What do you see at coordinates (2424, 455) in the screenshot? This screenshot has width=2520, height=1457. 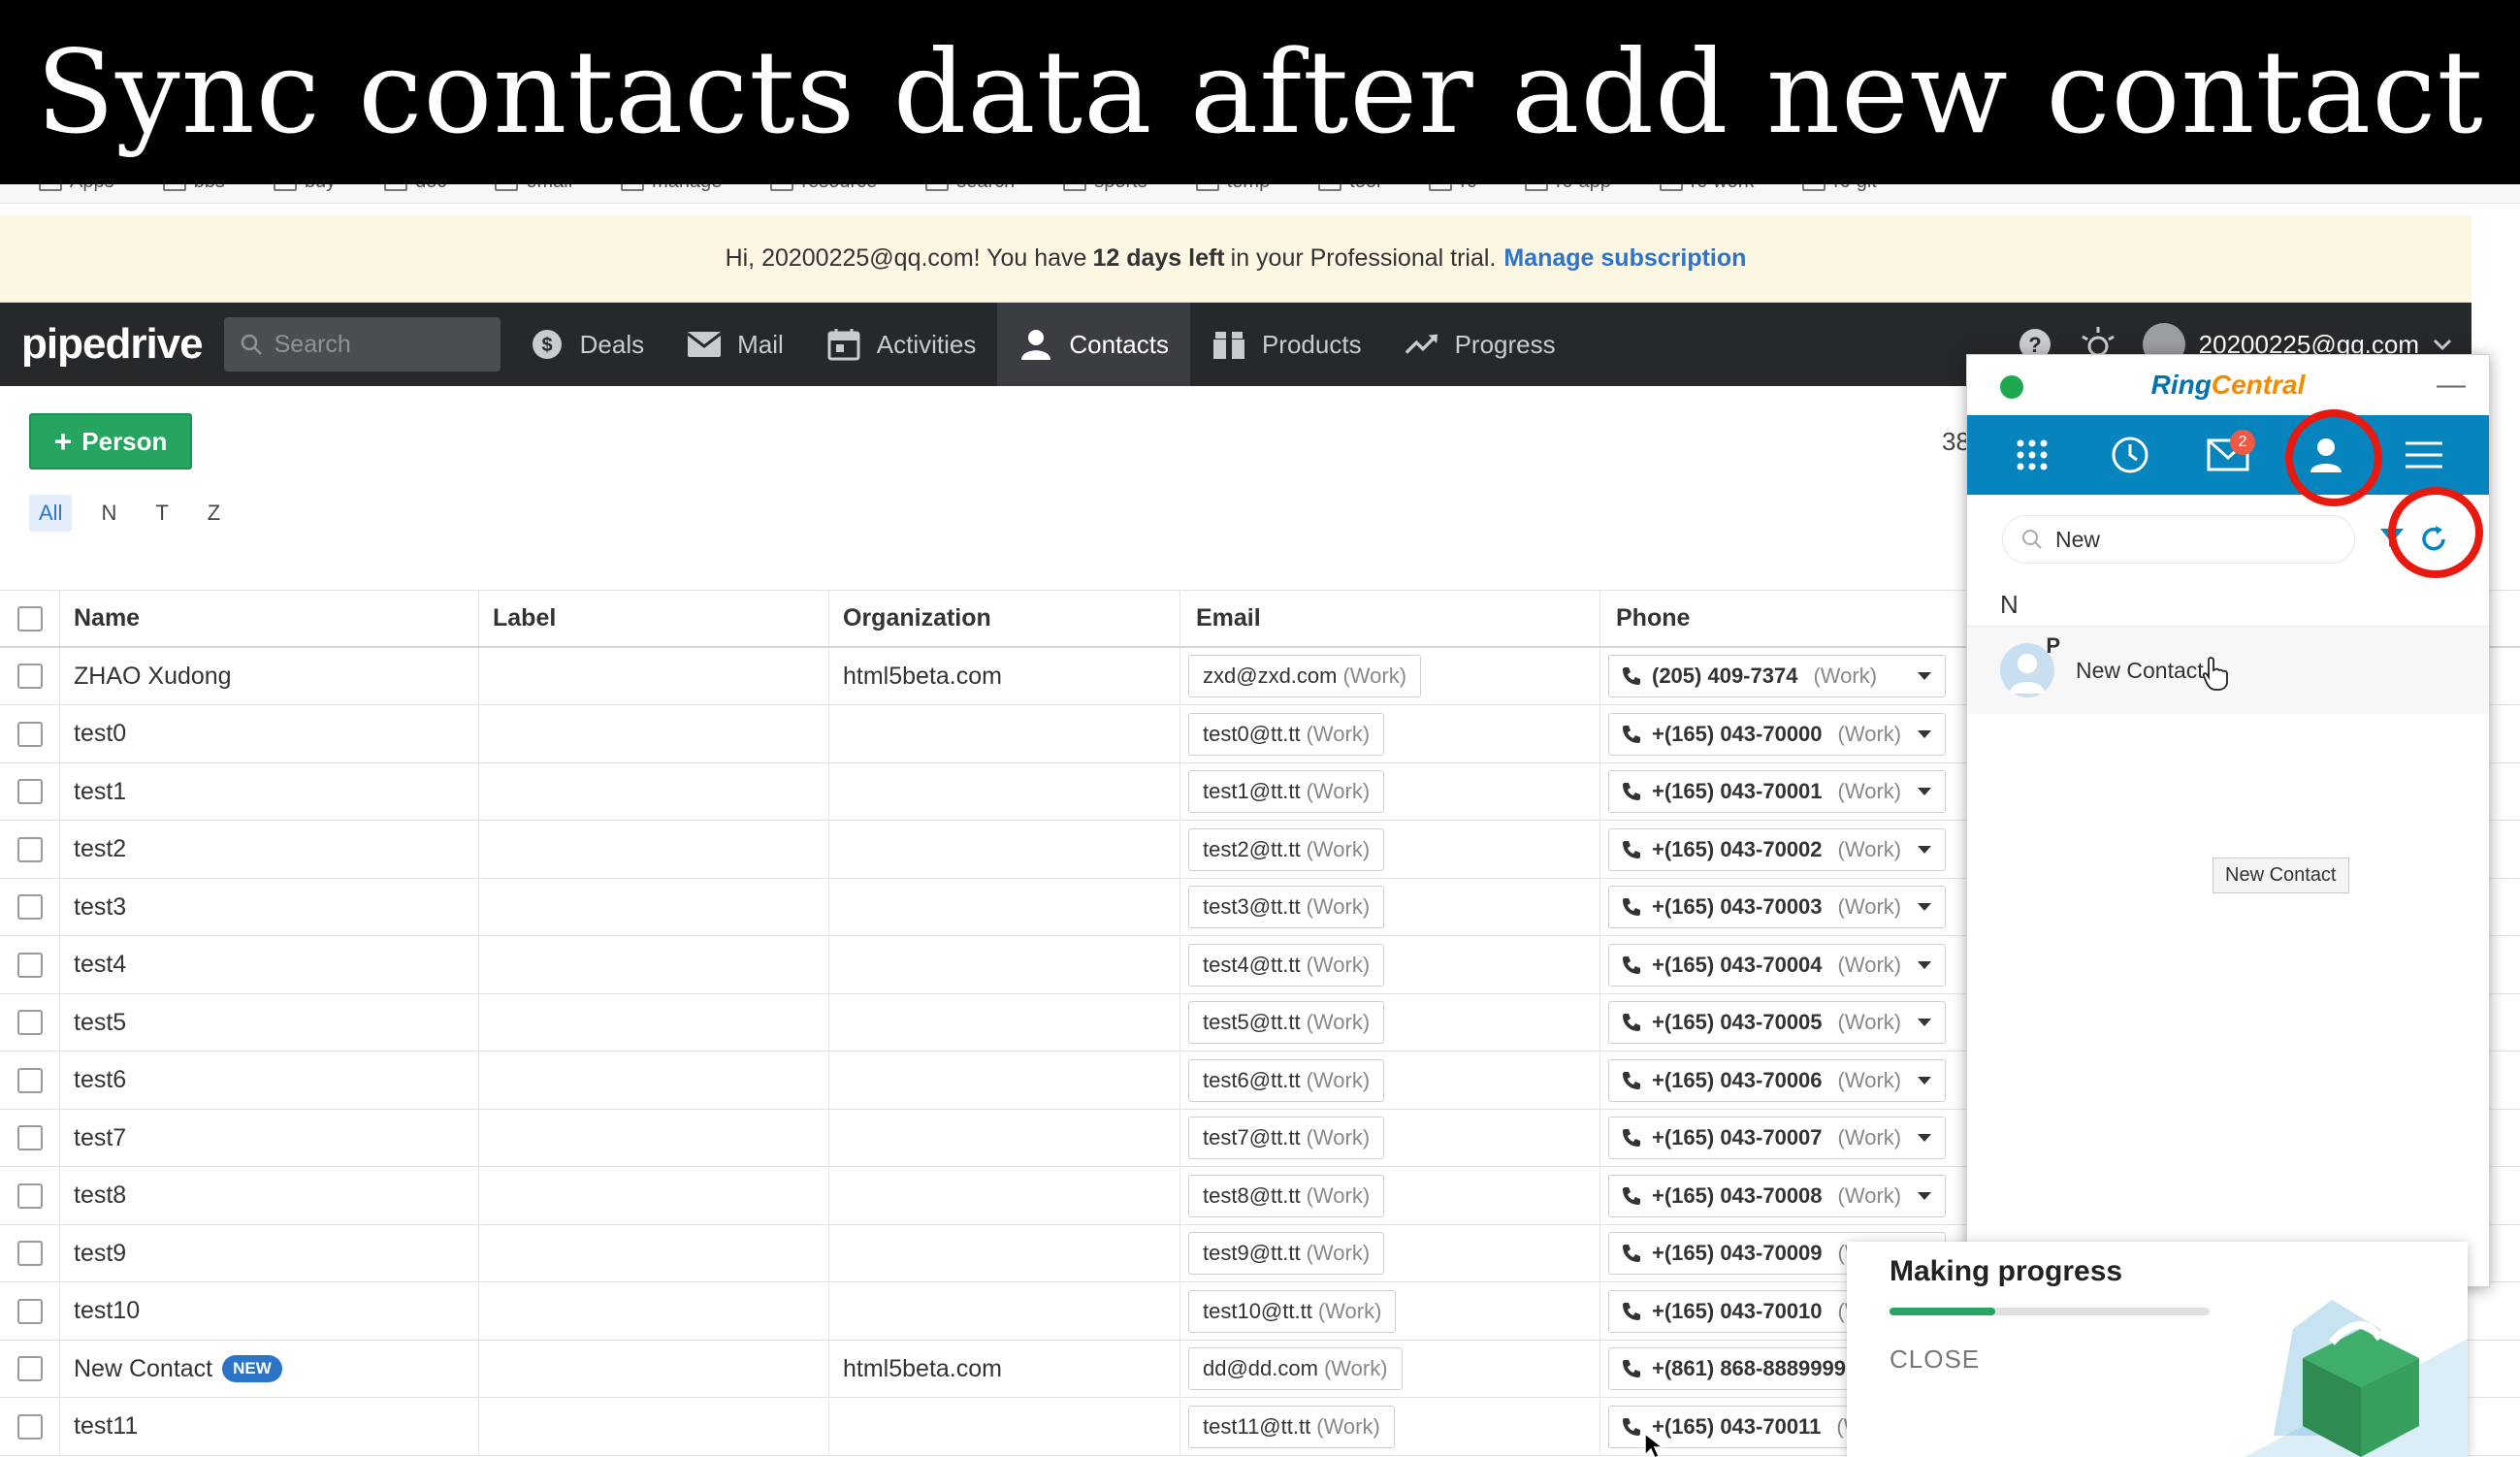 I see `menu-tab` at bounding box center [2424, 455].